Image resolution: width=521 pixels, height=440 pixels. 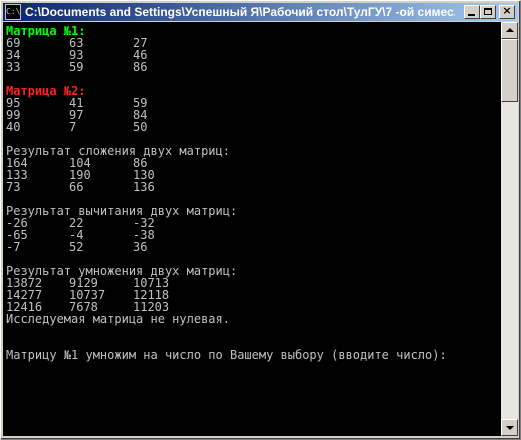 What do you see at coordinates (76, 187) in the screenshot?
I see `matrix-cell: 66` at bounding box center [76, 187].